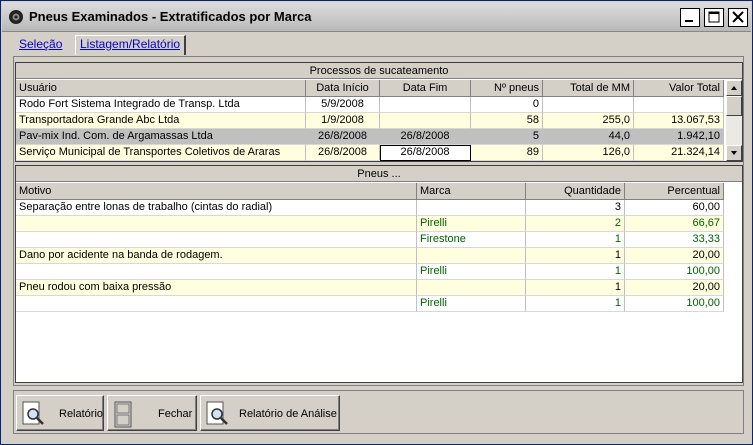  What do you see at coordinates (217, 413) in the screenshot?
I see `analysis-magnifier-icon` at bounding box center [217, 413].